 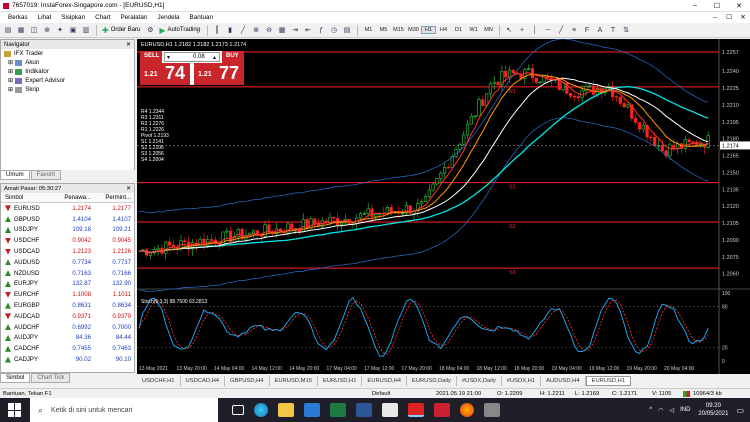 I want to click on label-icon: T, so click(x=613, y=30).